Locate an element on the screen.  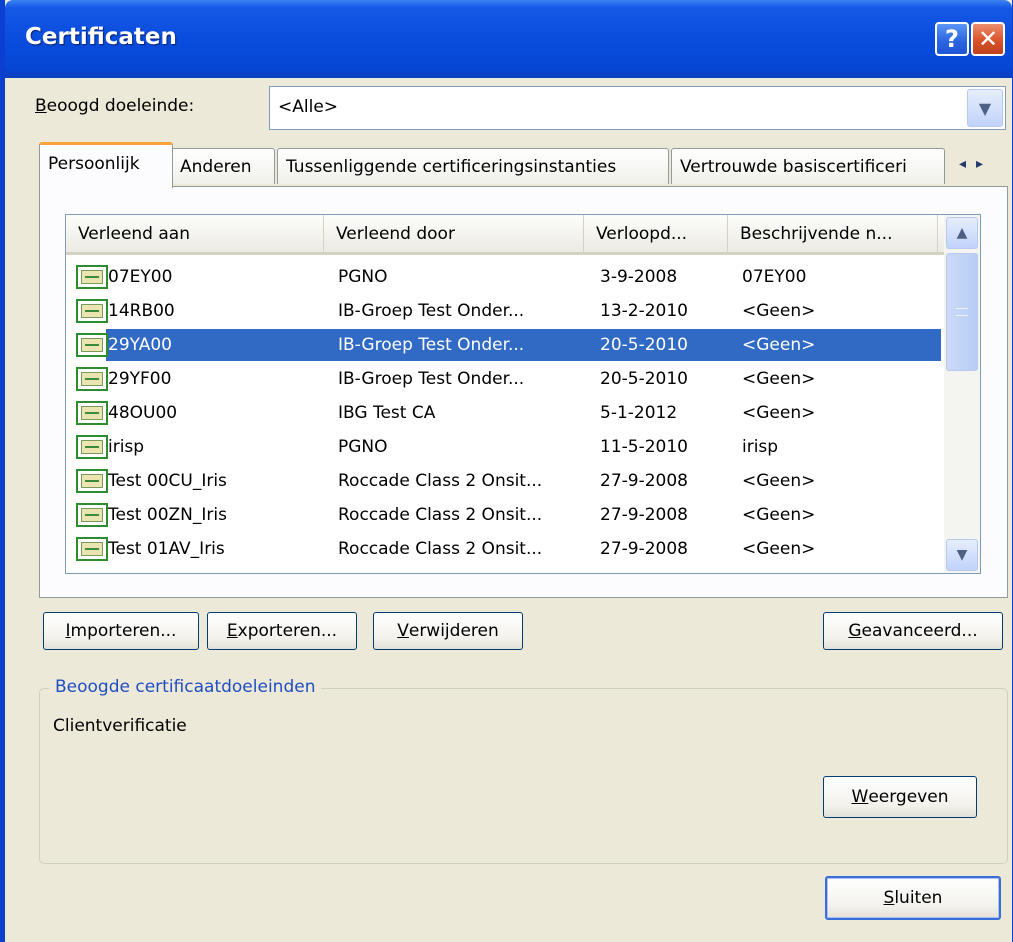
tab-label: Persoonlijk is located at coordinates (94, 164).